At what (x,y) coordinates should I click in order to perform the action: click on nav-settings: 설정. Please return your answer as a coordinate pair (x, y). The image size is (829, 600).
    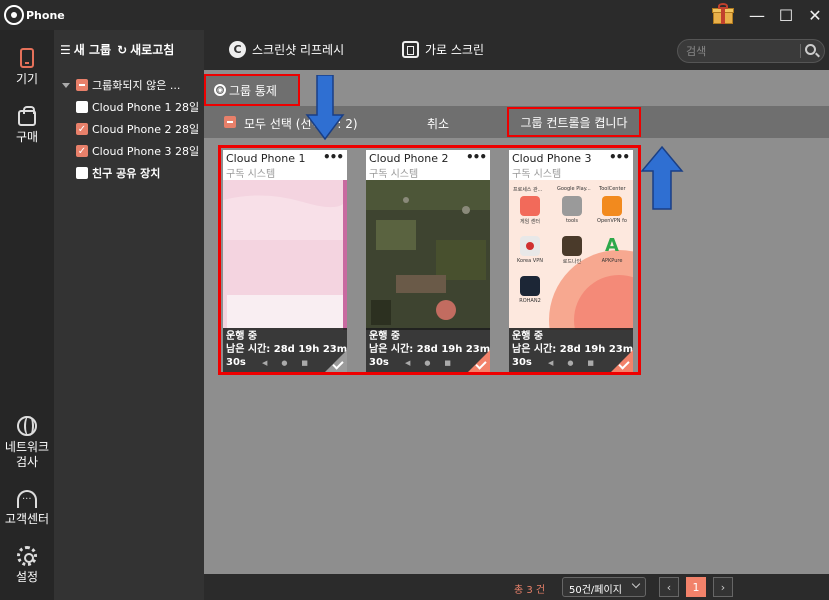
    Looking at the image, I should click on (27, 565).